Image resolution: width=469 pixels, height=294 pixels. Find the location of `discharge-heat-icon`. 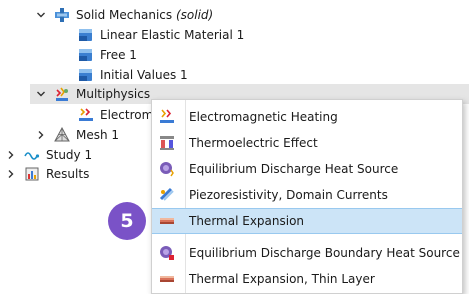

discharge-heat-icon is located at coordinates (167, 169).